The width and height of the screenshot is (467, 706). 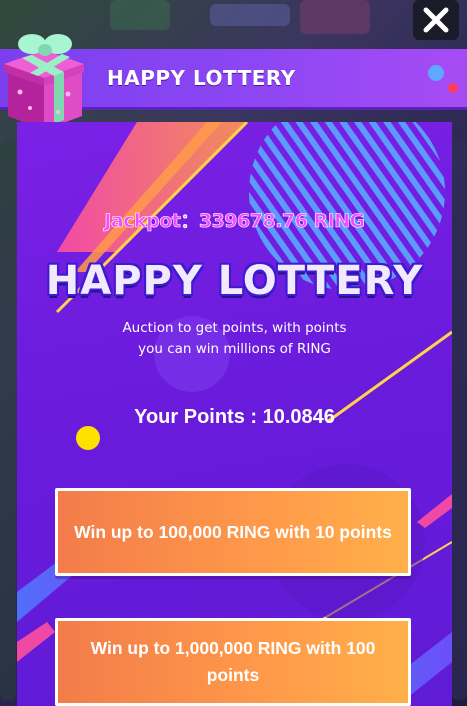 I want to click on offer-100-points-button: Win up to 1,000,000 RING with 100 points, so click(x=233, y=662).